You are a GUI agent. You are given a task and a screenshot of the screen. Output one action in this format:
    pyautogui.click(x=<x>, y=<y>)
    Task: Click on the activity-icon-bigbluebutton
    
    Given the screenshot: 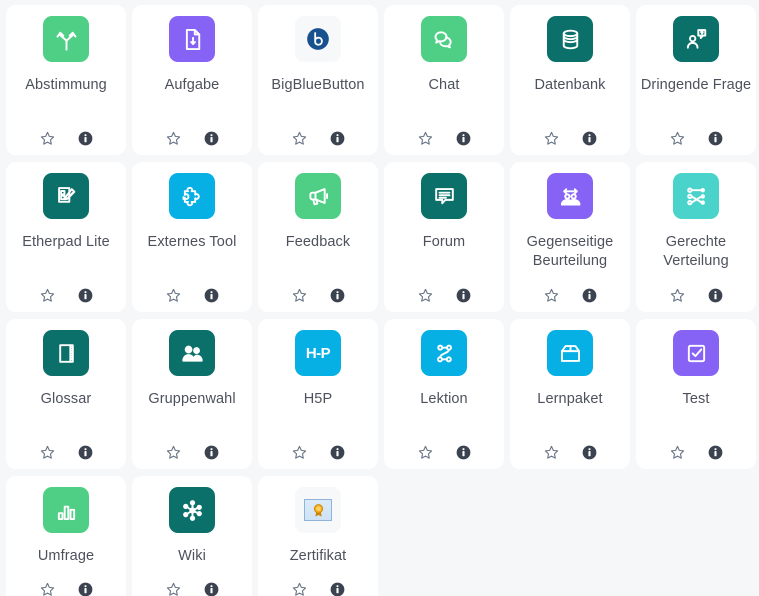 What is the action you would take?
    pyautogui.click(x=318, y=39)
    